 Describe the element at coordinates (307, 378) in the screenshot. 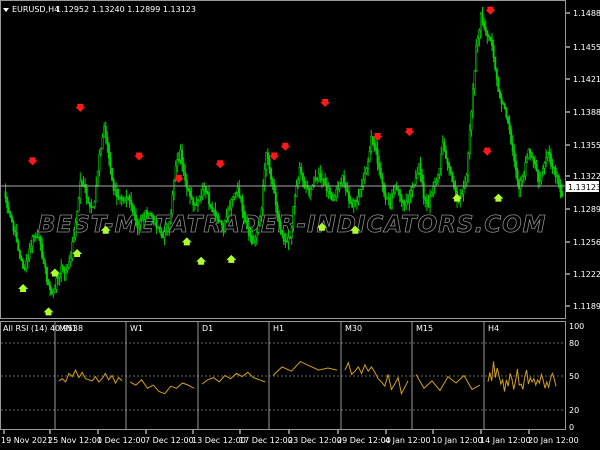

I see `rsi-lines-group` at that location.